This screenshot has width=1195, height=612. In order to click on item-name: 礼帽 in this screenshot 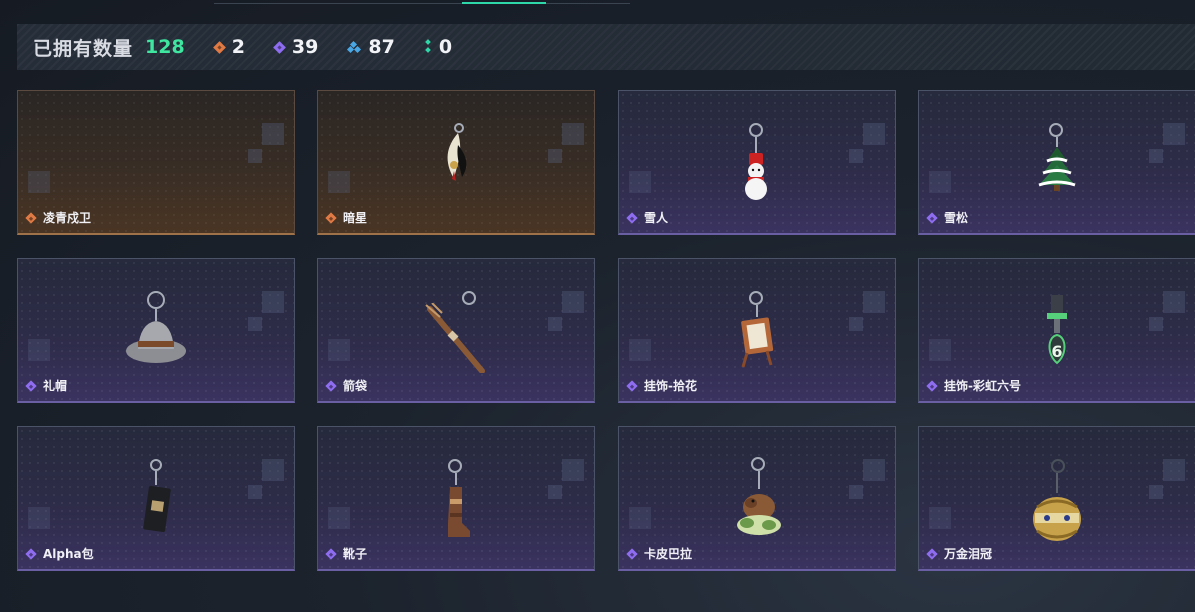, I will do `click(55, 386)`.